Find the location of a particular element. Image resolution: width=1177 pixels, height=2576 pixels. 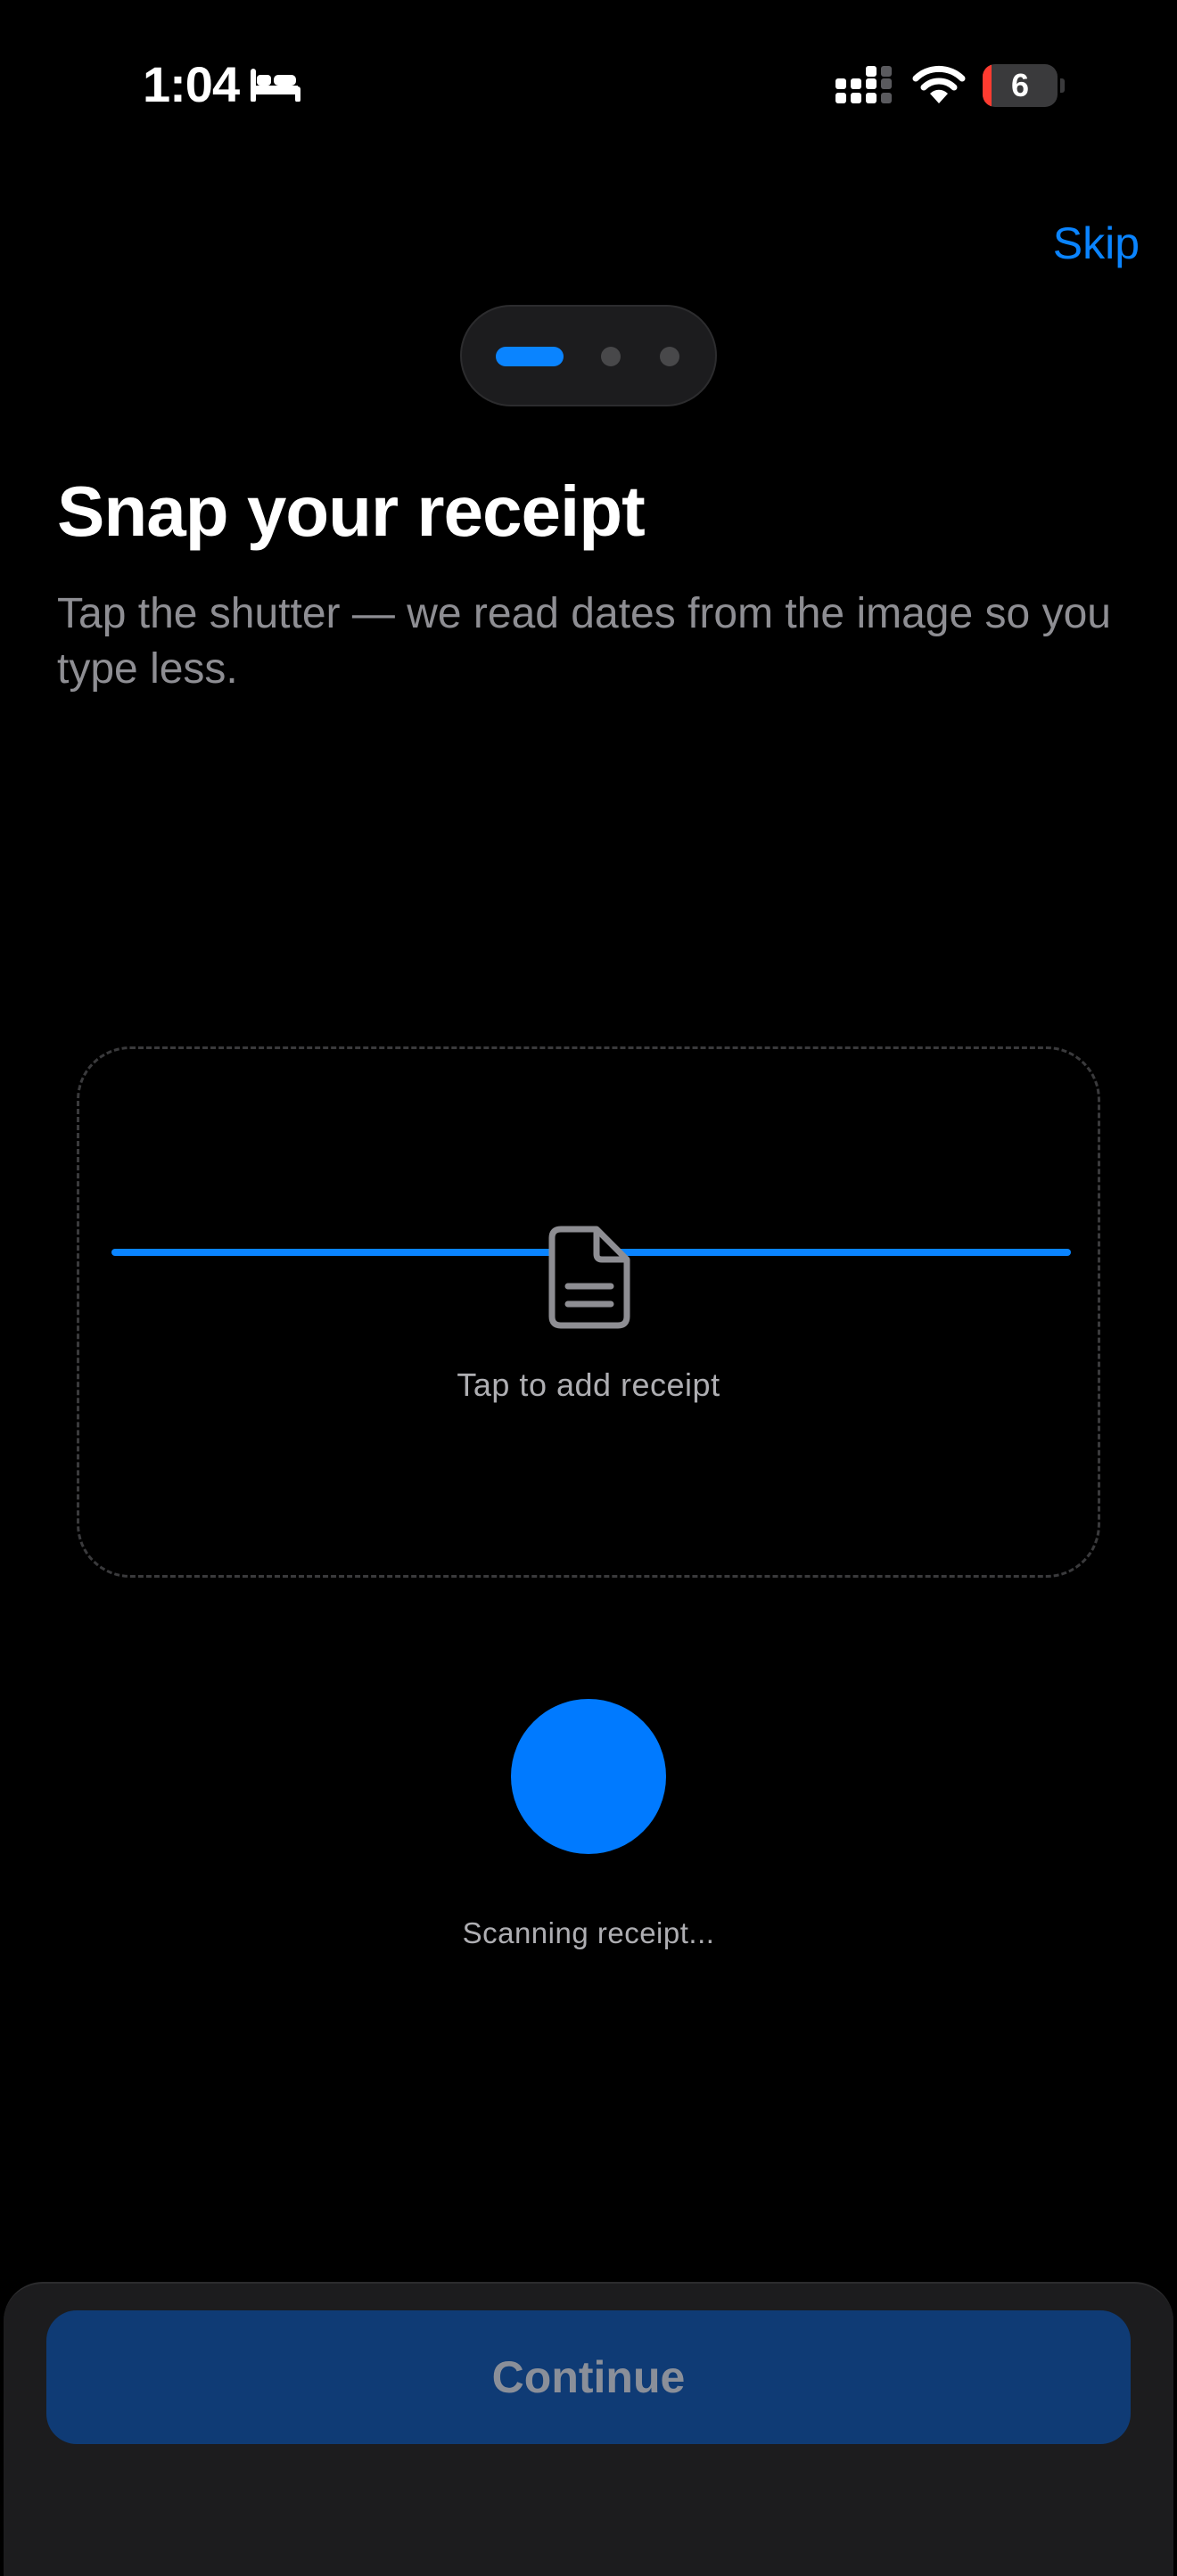

battery-body: 6 is located at coordinates (1020, 85).